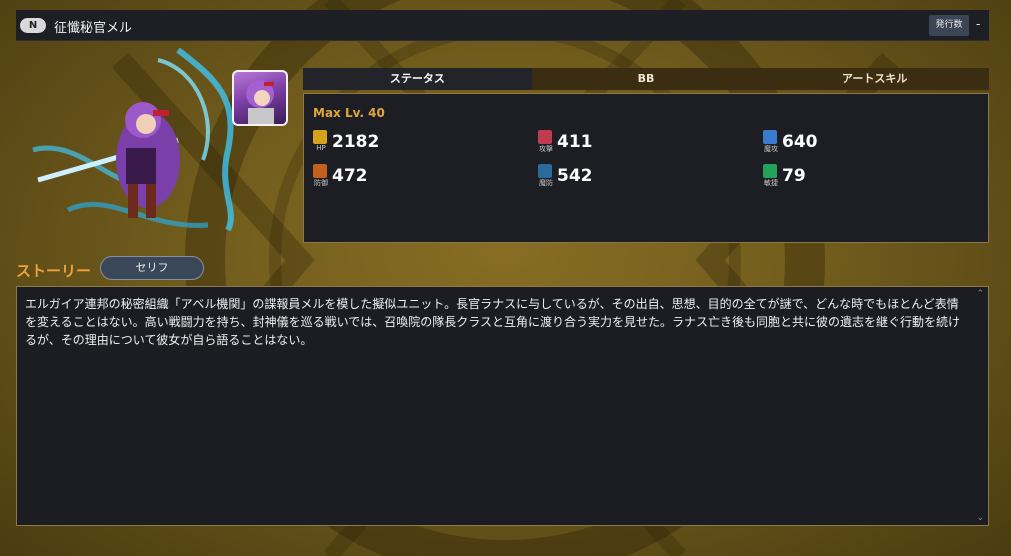 The image size is (1011, 556). Describe the element at coordinates (545, 137) in the screenshot. I see `attack-icon` at that location.